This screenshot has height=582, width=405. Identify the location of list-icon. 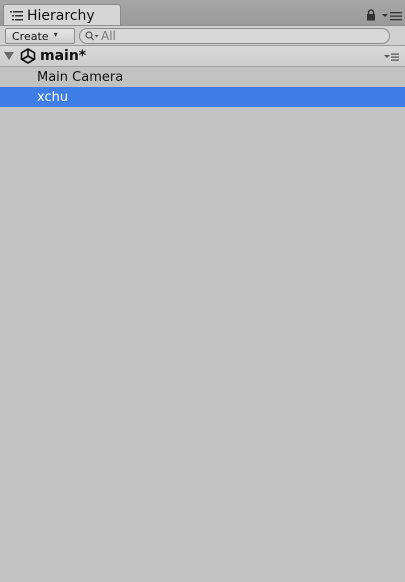
(16, 16).